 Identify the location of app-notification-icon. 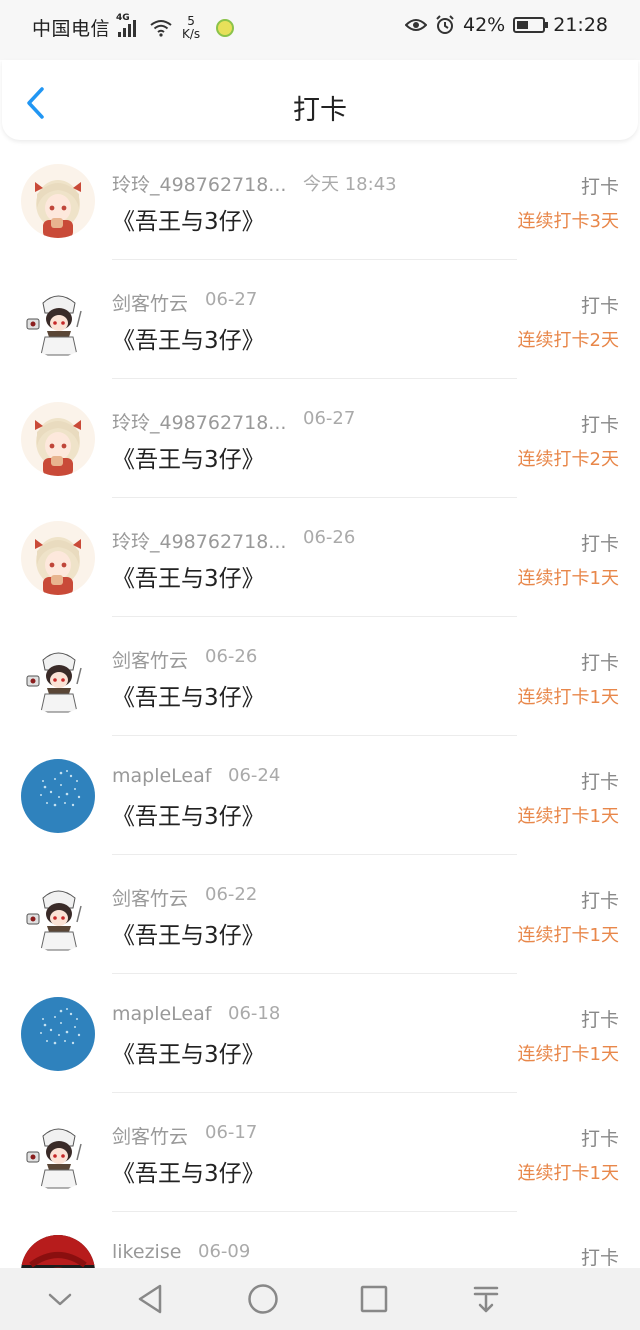
(225, 27).